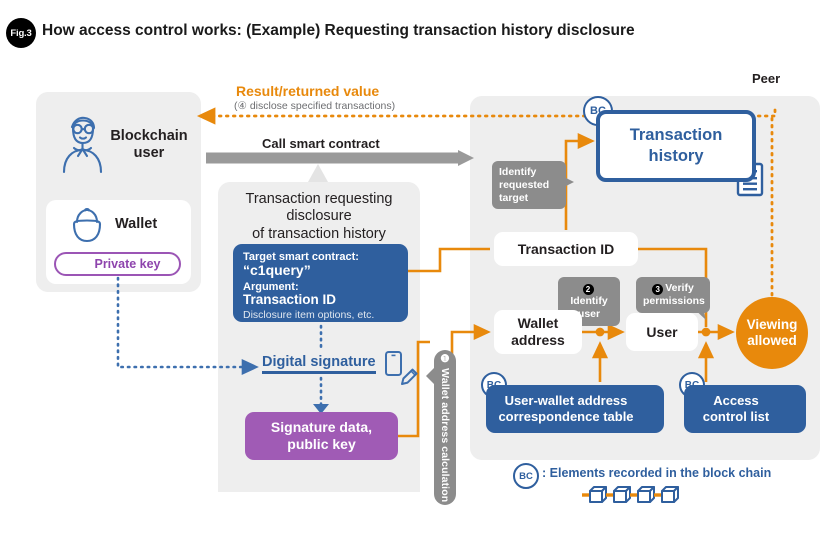  What do you see at coordinates (676, 146) in the screenshot?
I see `transaction-history-box: Transaction history` at bounding box center [676, 146].